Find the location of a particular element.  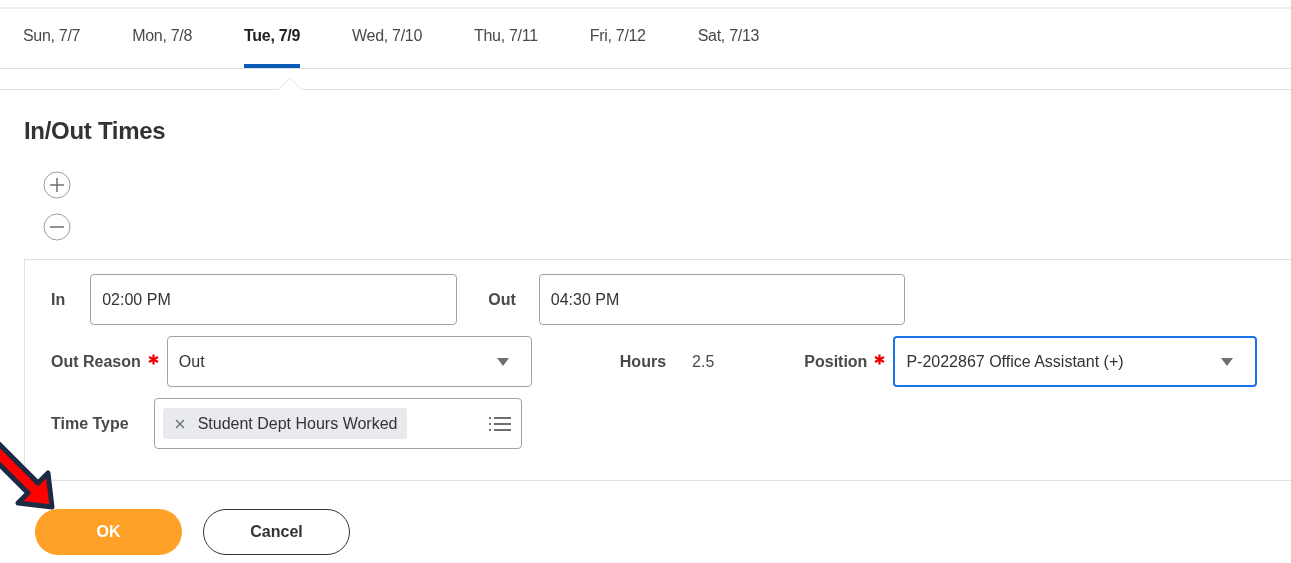

text-field: 04:30 PM is located at coordinates (721, 299).